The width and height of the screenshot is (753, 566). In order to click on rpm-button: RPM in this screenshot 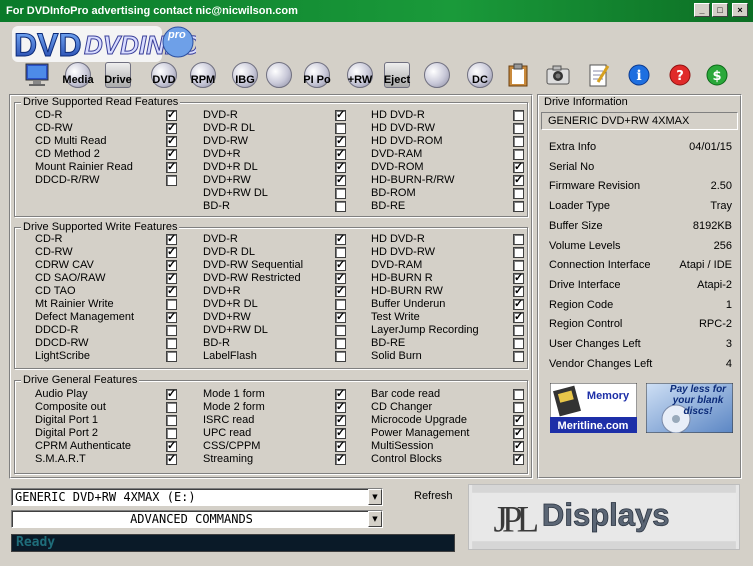, I will do `click(203, 76)`.